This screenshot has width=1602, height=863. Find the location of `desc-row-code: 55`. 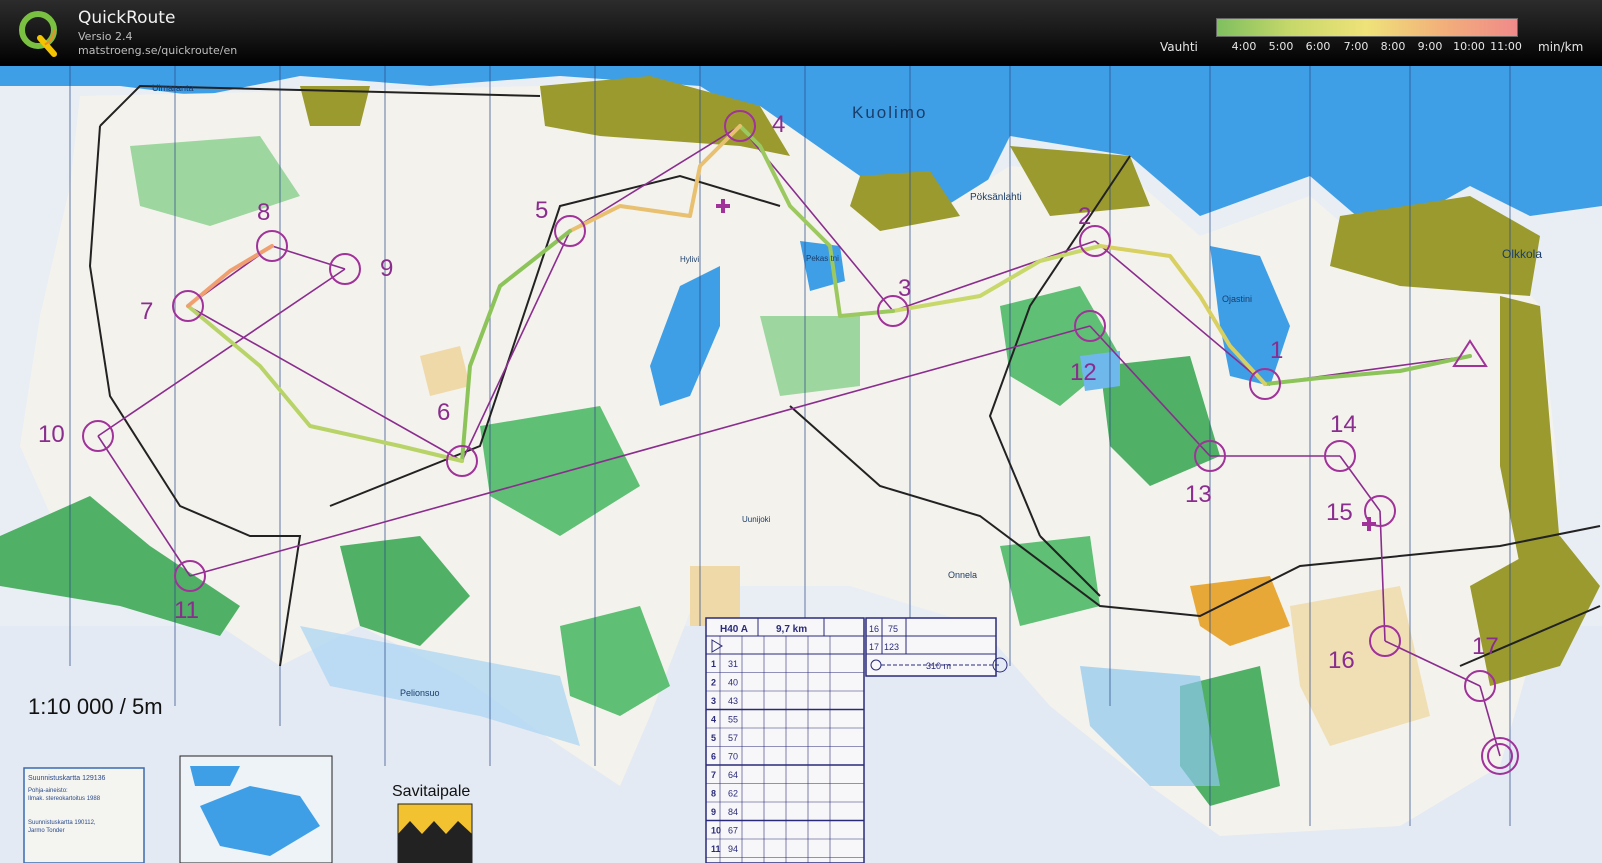

desc-row-code: 55 is located at coordinates (733, 720).